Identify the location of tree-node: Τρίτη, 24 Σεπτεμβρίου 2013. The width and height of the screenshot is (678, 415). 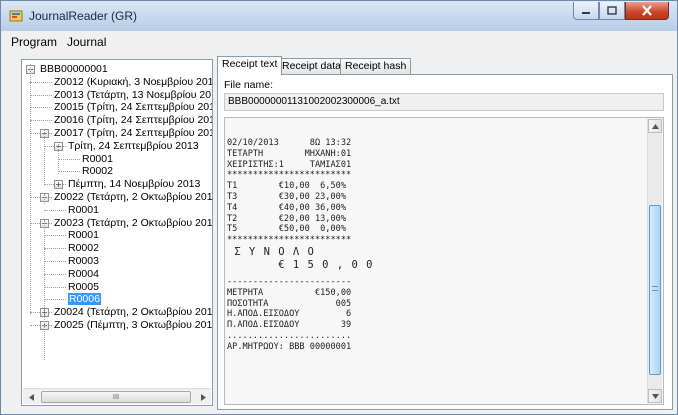
(133, 146).